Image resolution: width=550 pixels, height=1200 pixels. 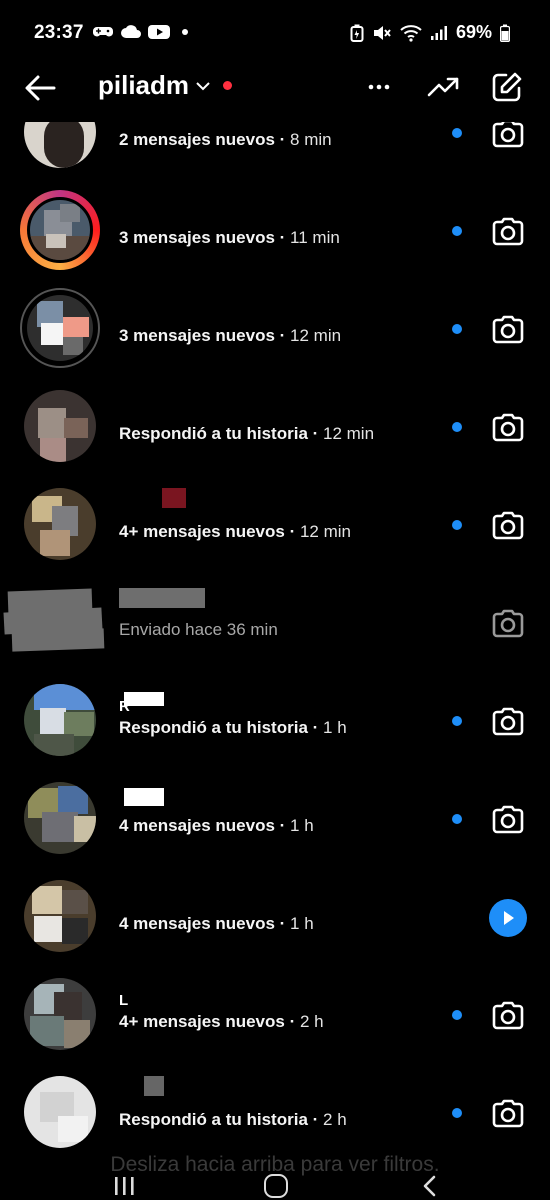 I want to click on conversation-row: 4+ mensajes nuevos · 12 min, so click(x=275, y=529).